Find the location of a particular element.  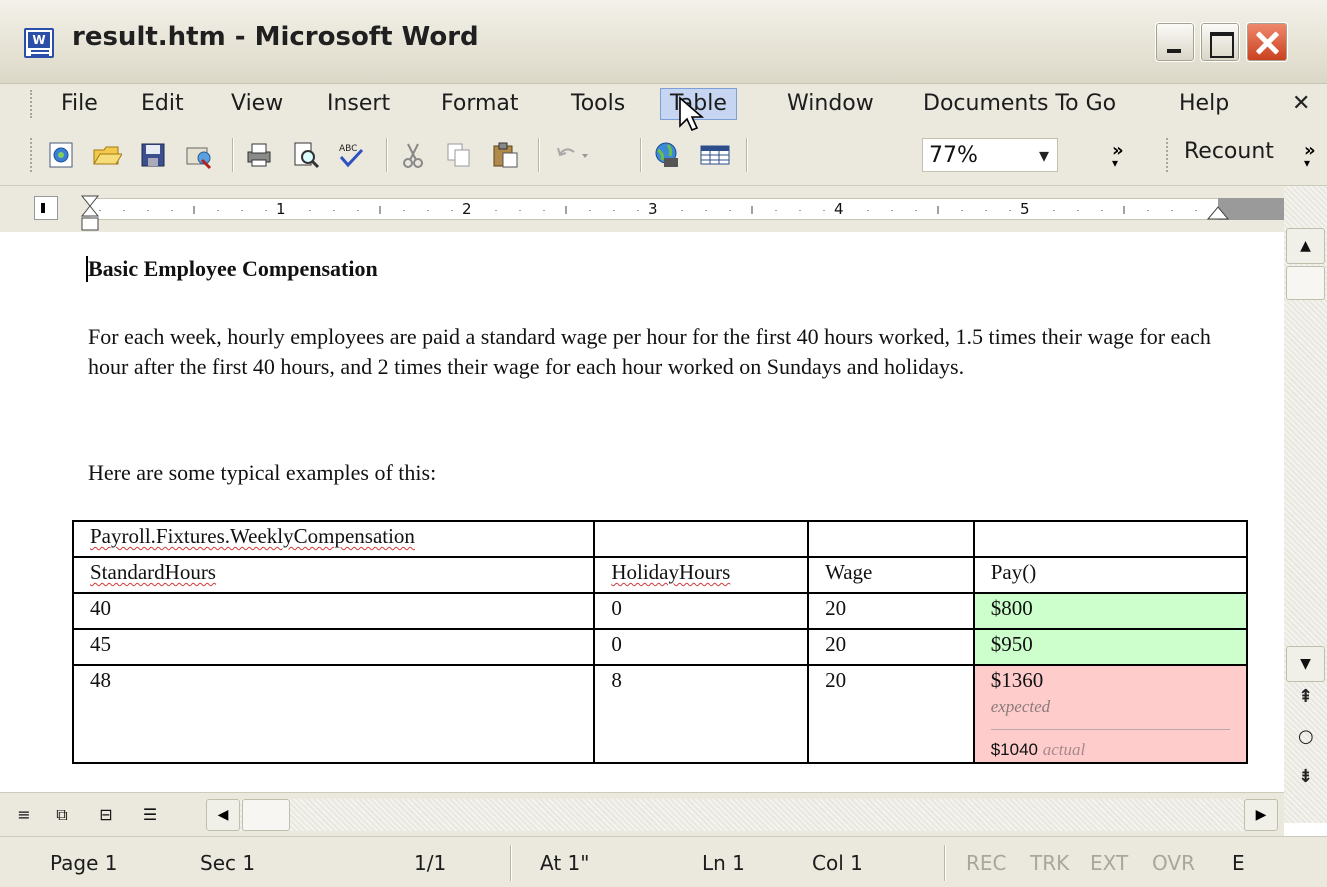

table-row: 45 0 20 $950 is located at coordinates (660, 647).